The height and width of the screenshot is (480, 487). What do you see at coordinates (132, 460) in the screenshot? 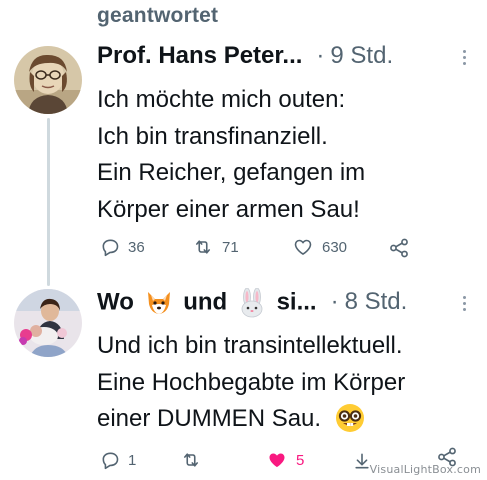
I see `reply-count: 1` at bounding box center [132, 460].